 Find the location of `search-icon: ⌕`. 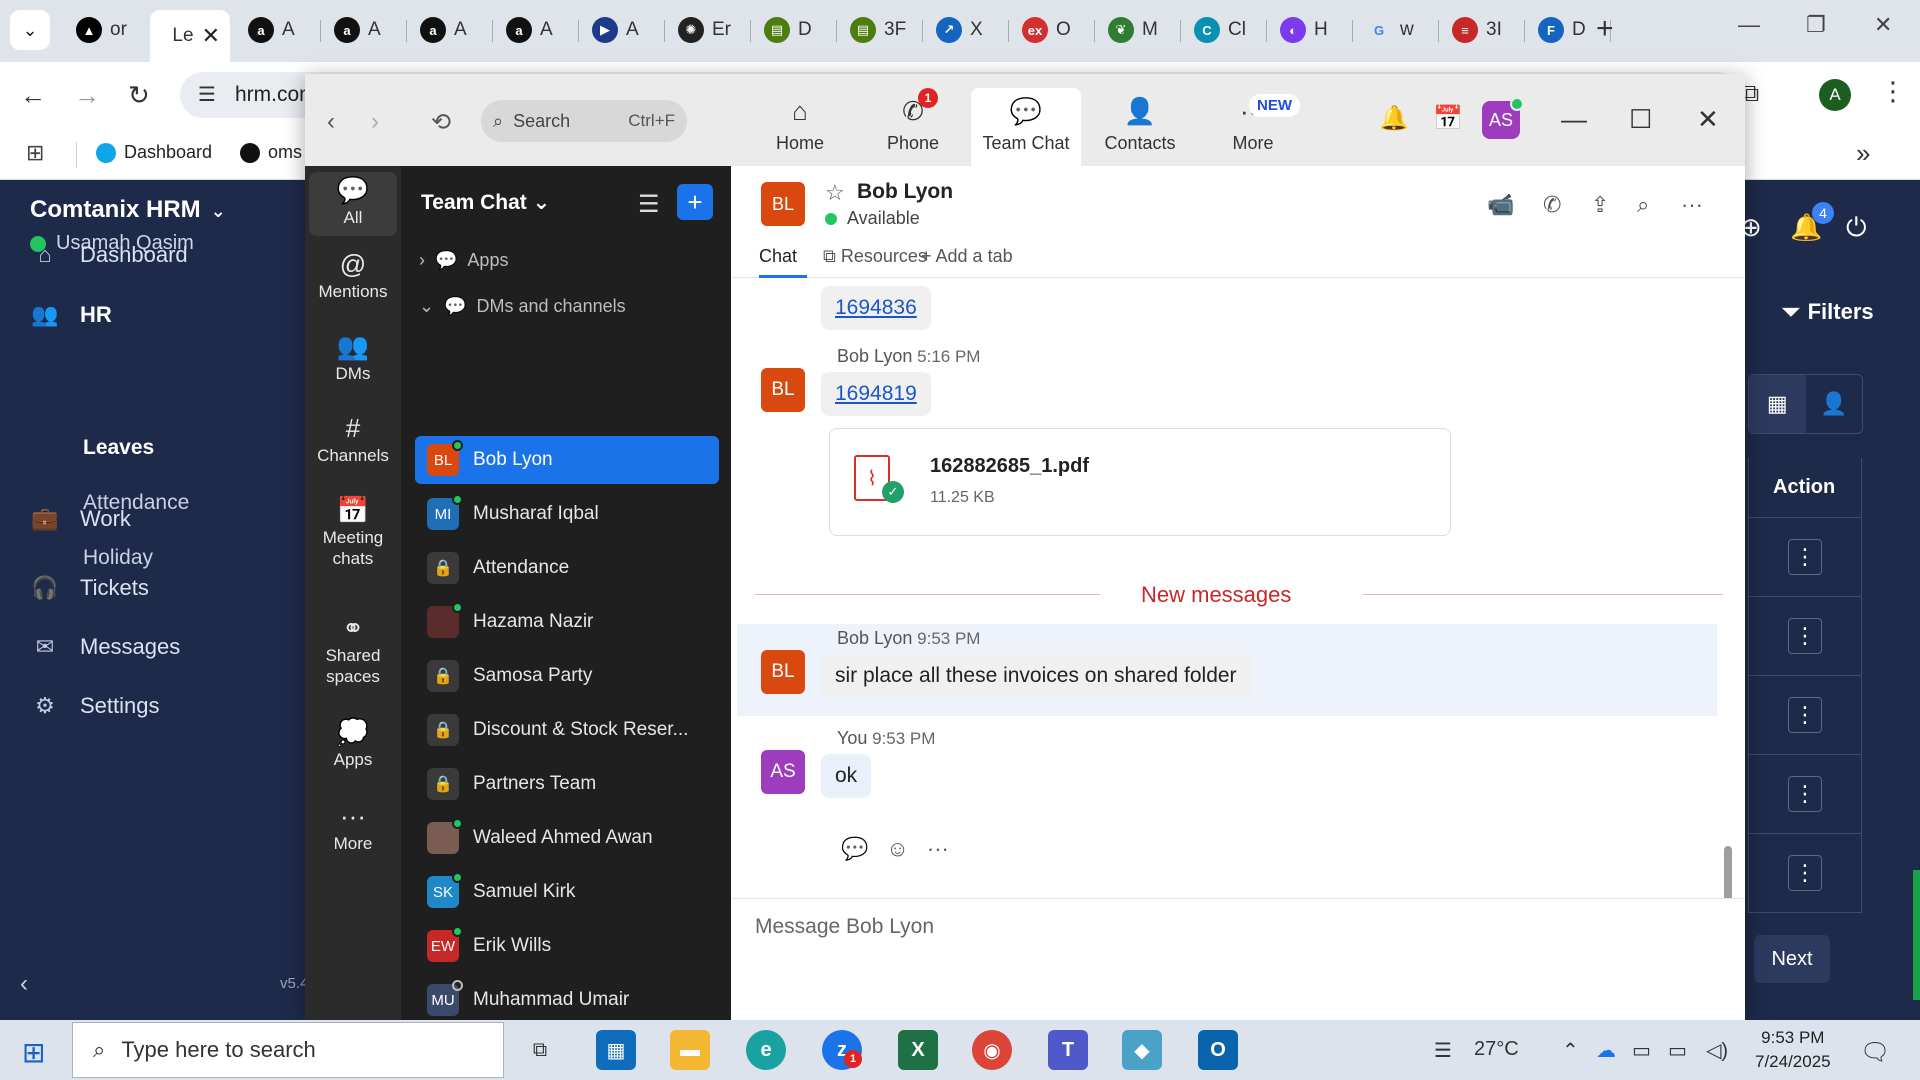

search-icon: ⌕ is located at coordinates (1643, 205).